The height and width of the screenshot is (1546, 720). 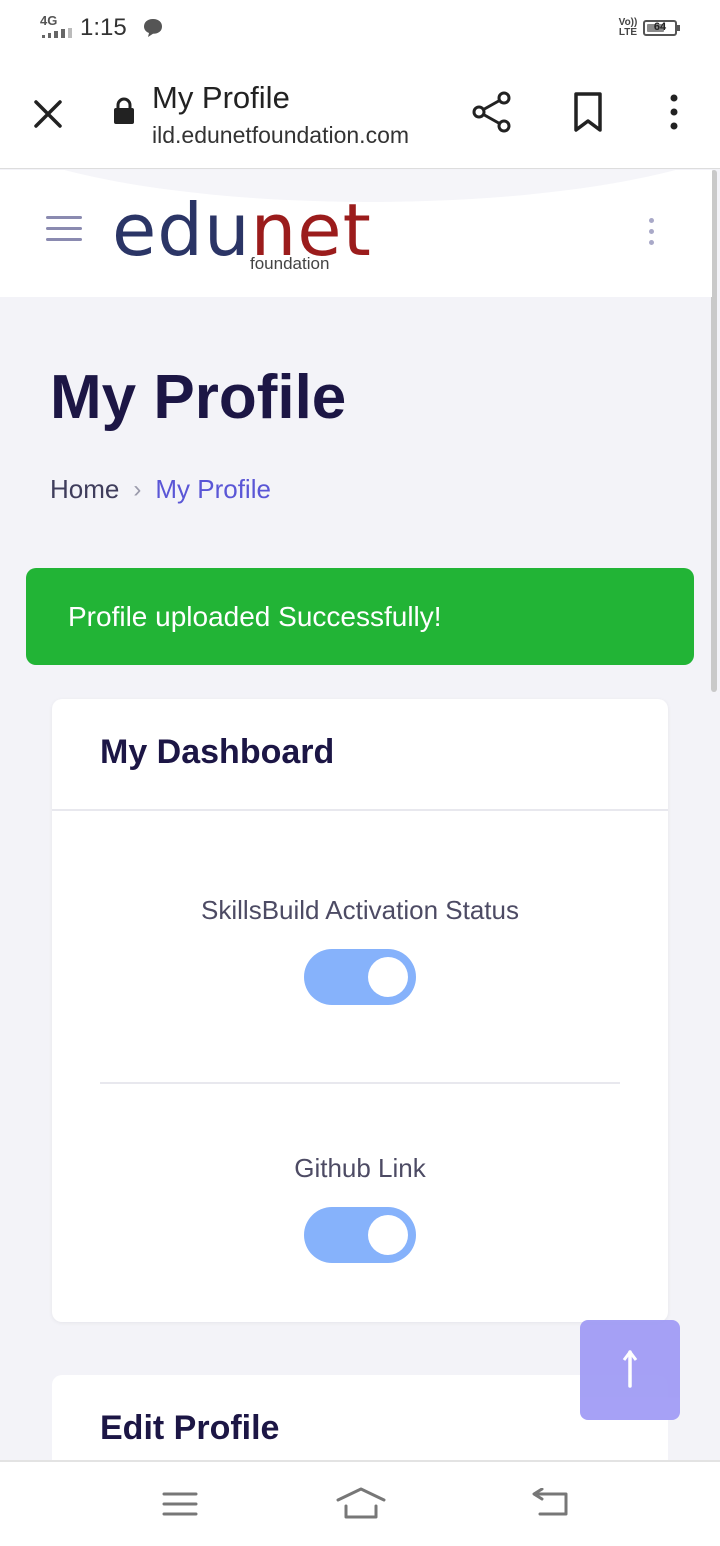 I want to click on browser-page-title: My Profile, so click(x=221, y=98).